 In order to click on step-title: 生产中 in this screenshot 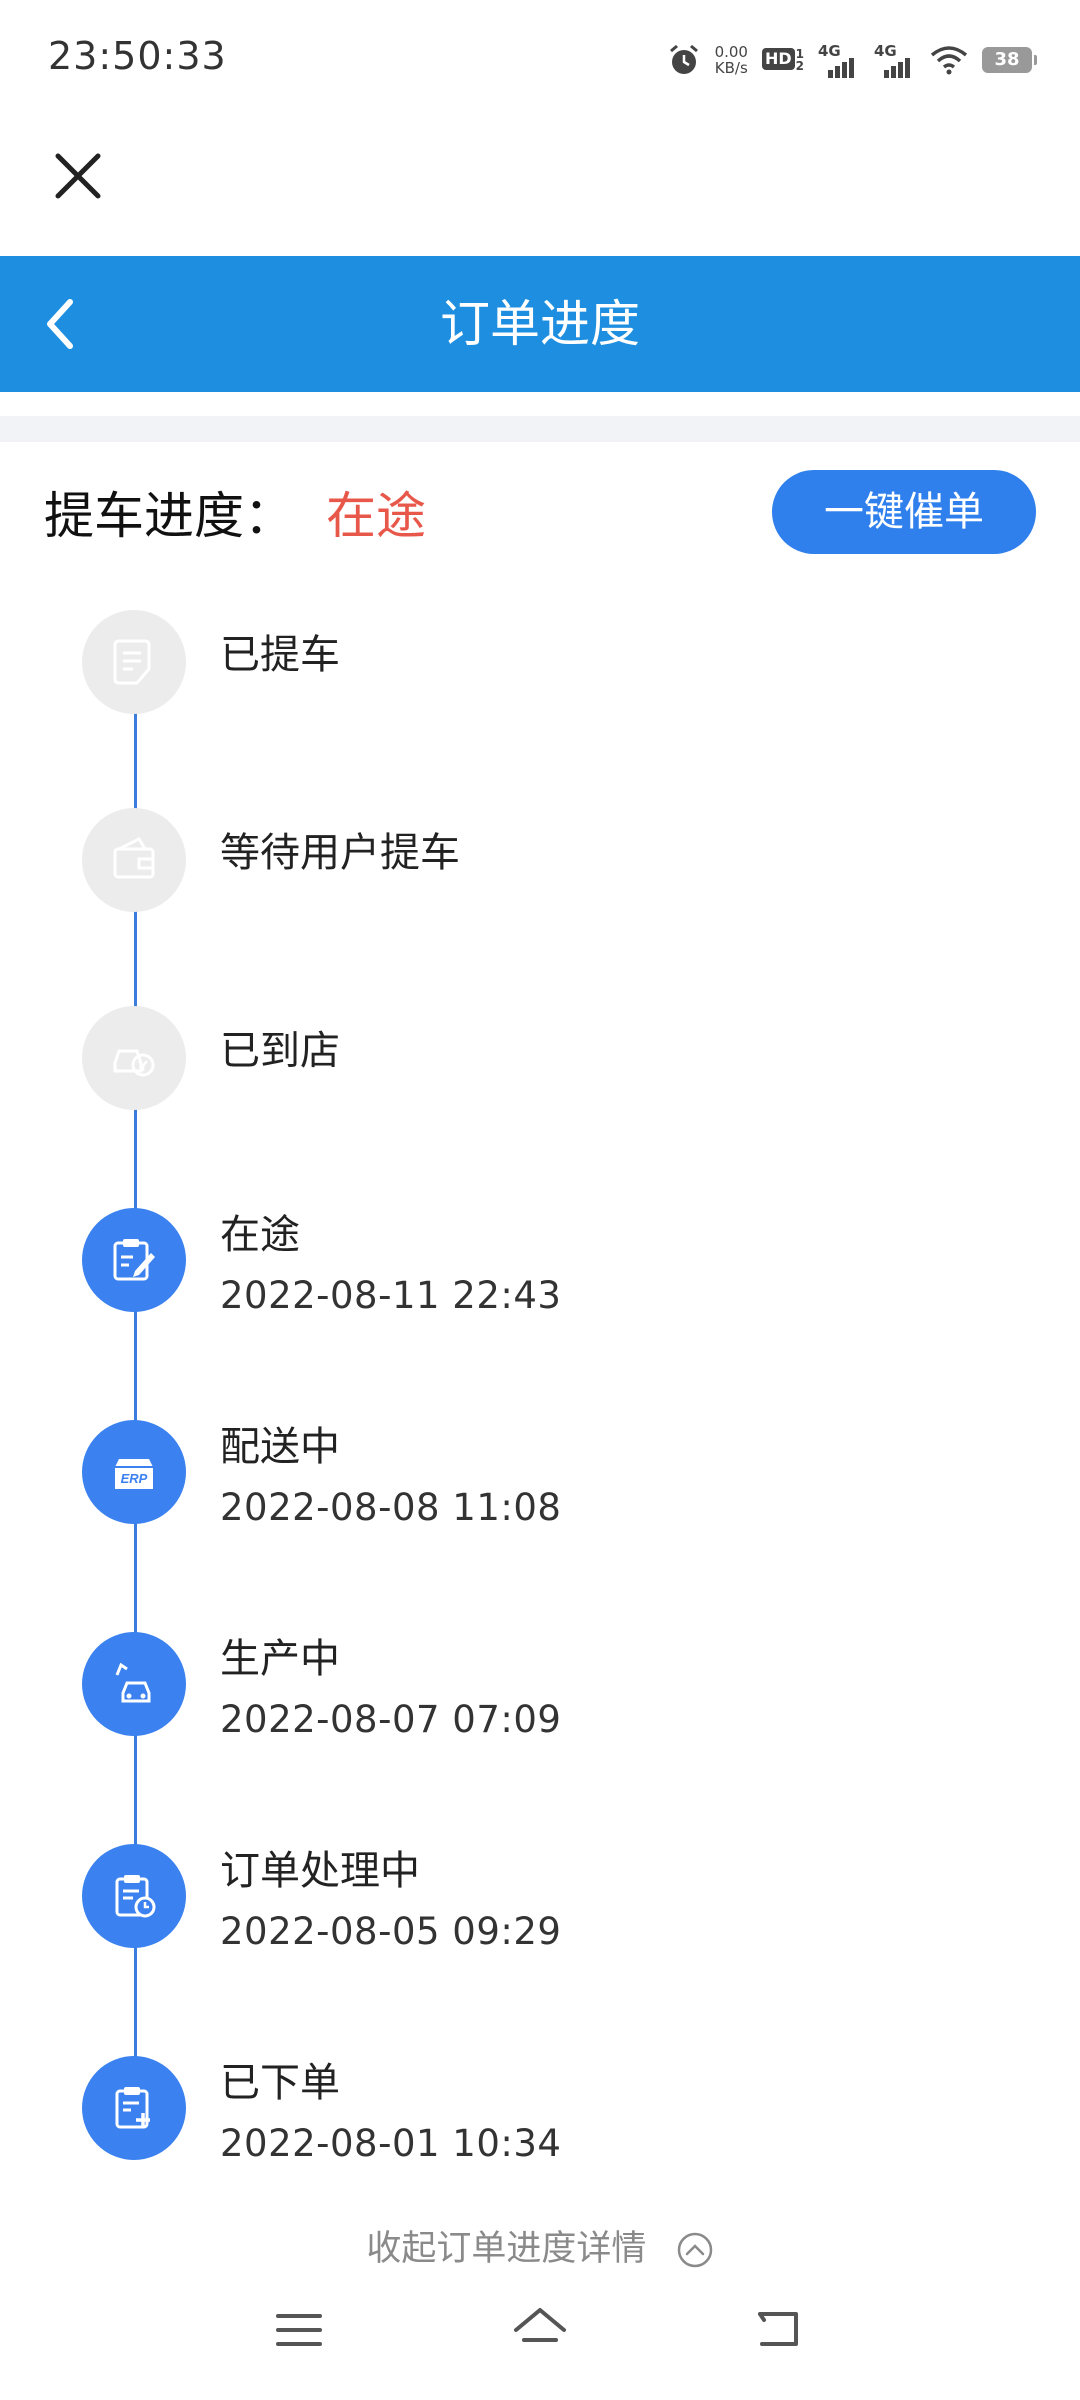, I will do `click(280, 1659)`.